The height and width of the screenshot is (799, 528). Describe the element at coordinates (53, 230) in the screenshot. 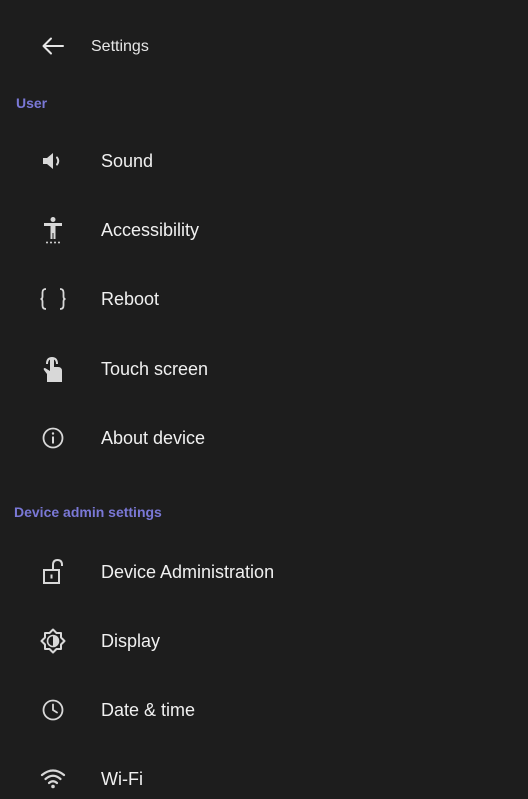

I see `accessibility-icon` at that location.